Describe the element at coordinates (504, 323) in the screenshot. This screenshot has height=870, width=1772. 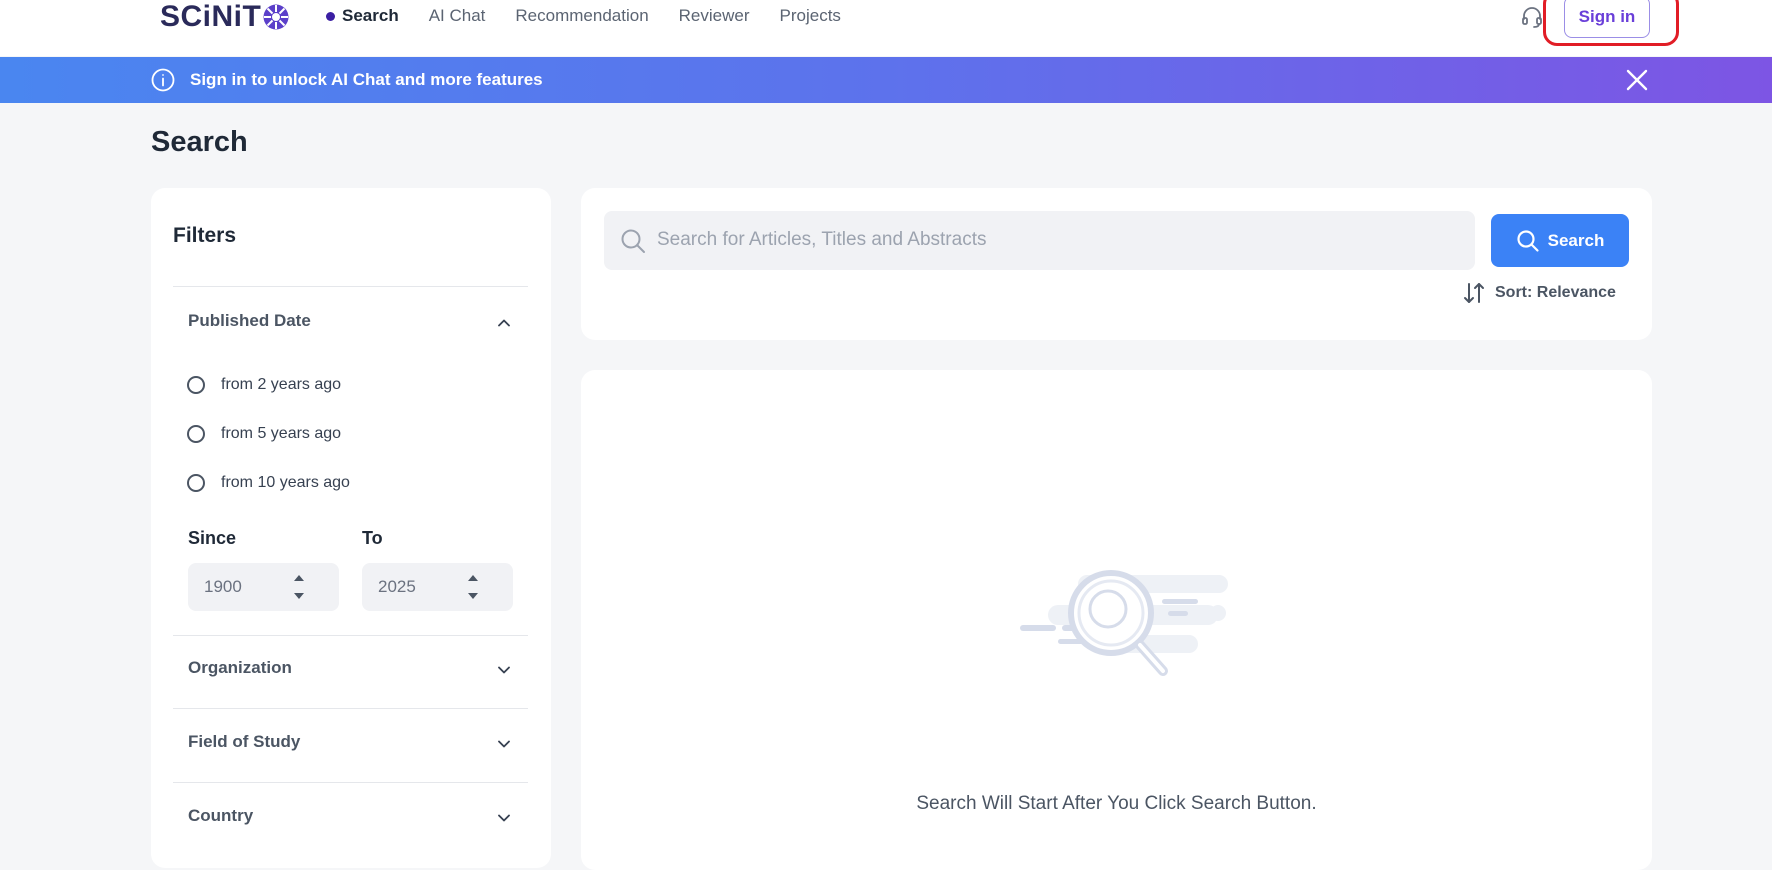
I see `chevron-up-icon` at that location.